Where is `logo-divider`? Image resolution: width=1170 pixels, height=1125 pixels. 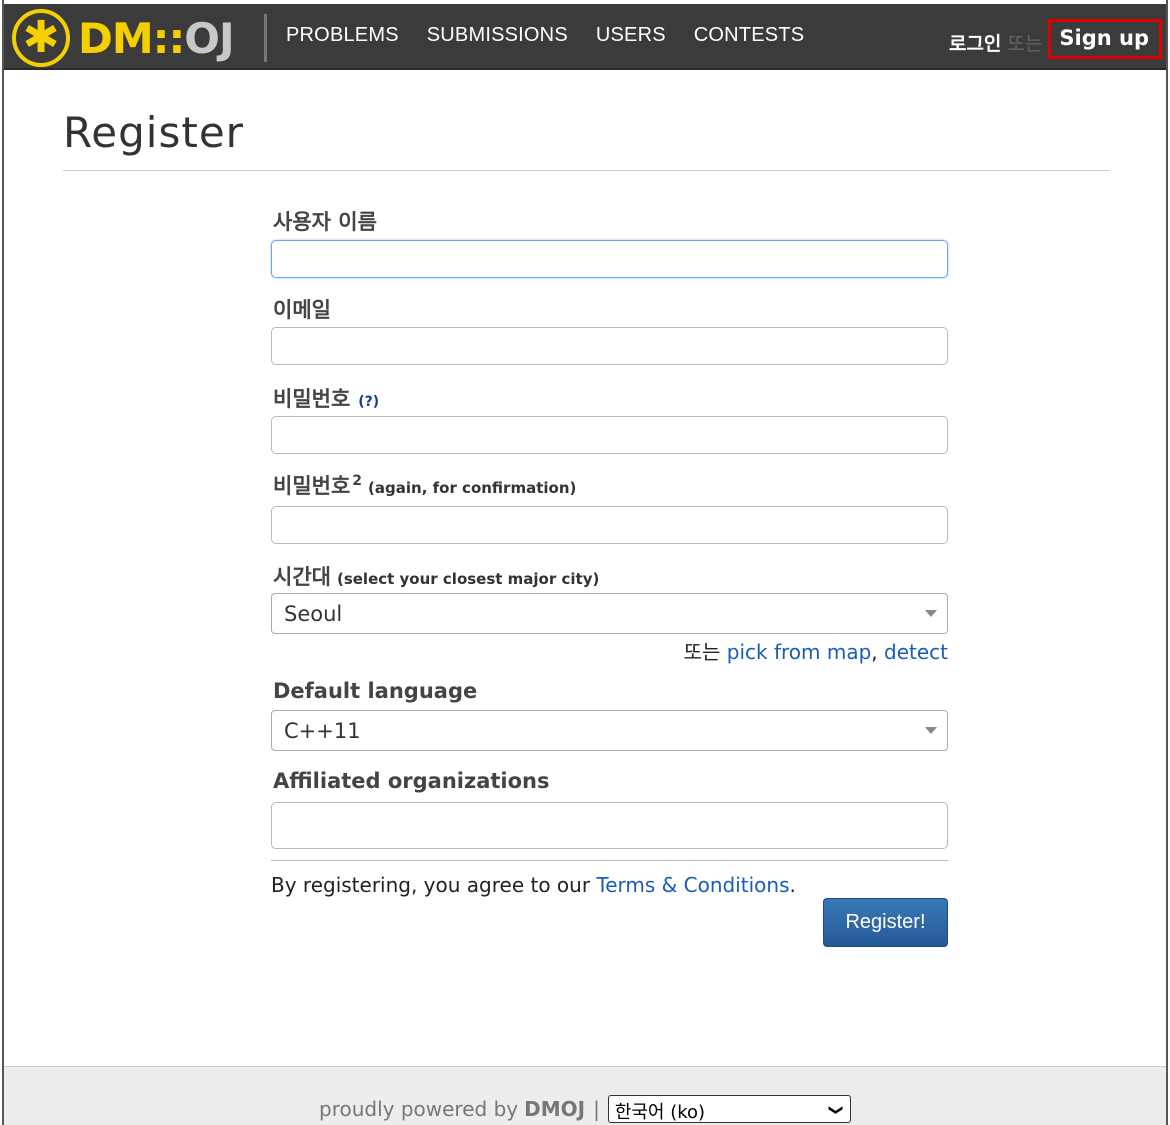 logo-divider is located at coordinates (265, 38).